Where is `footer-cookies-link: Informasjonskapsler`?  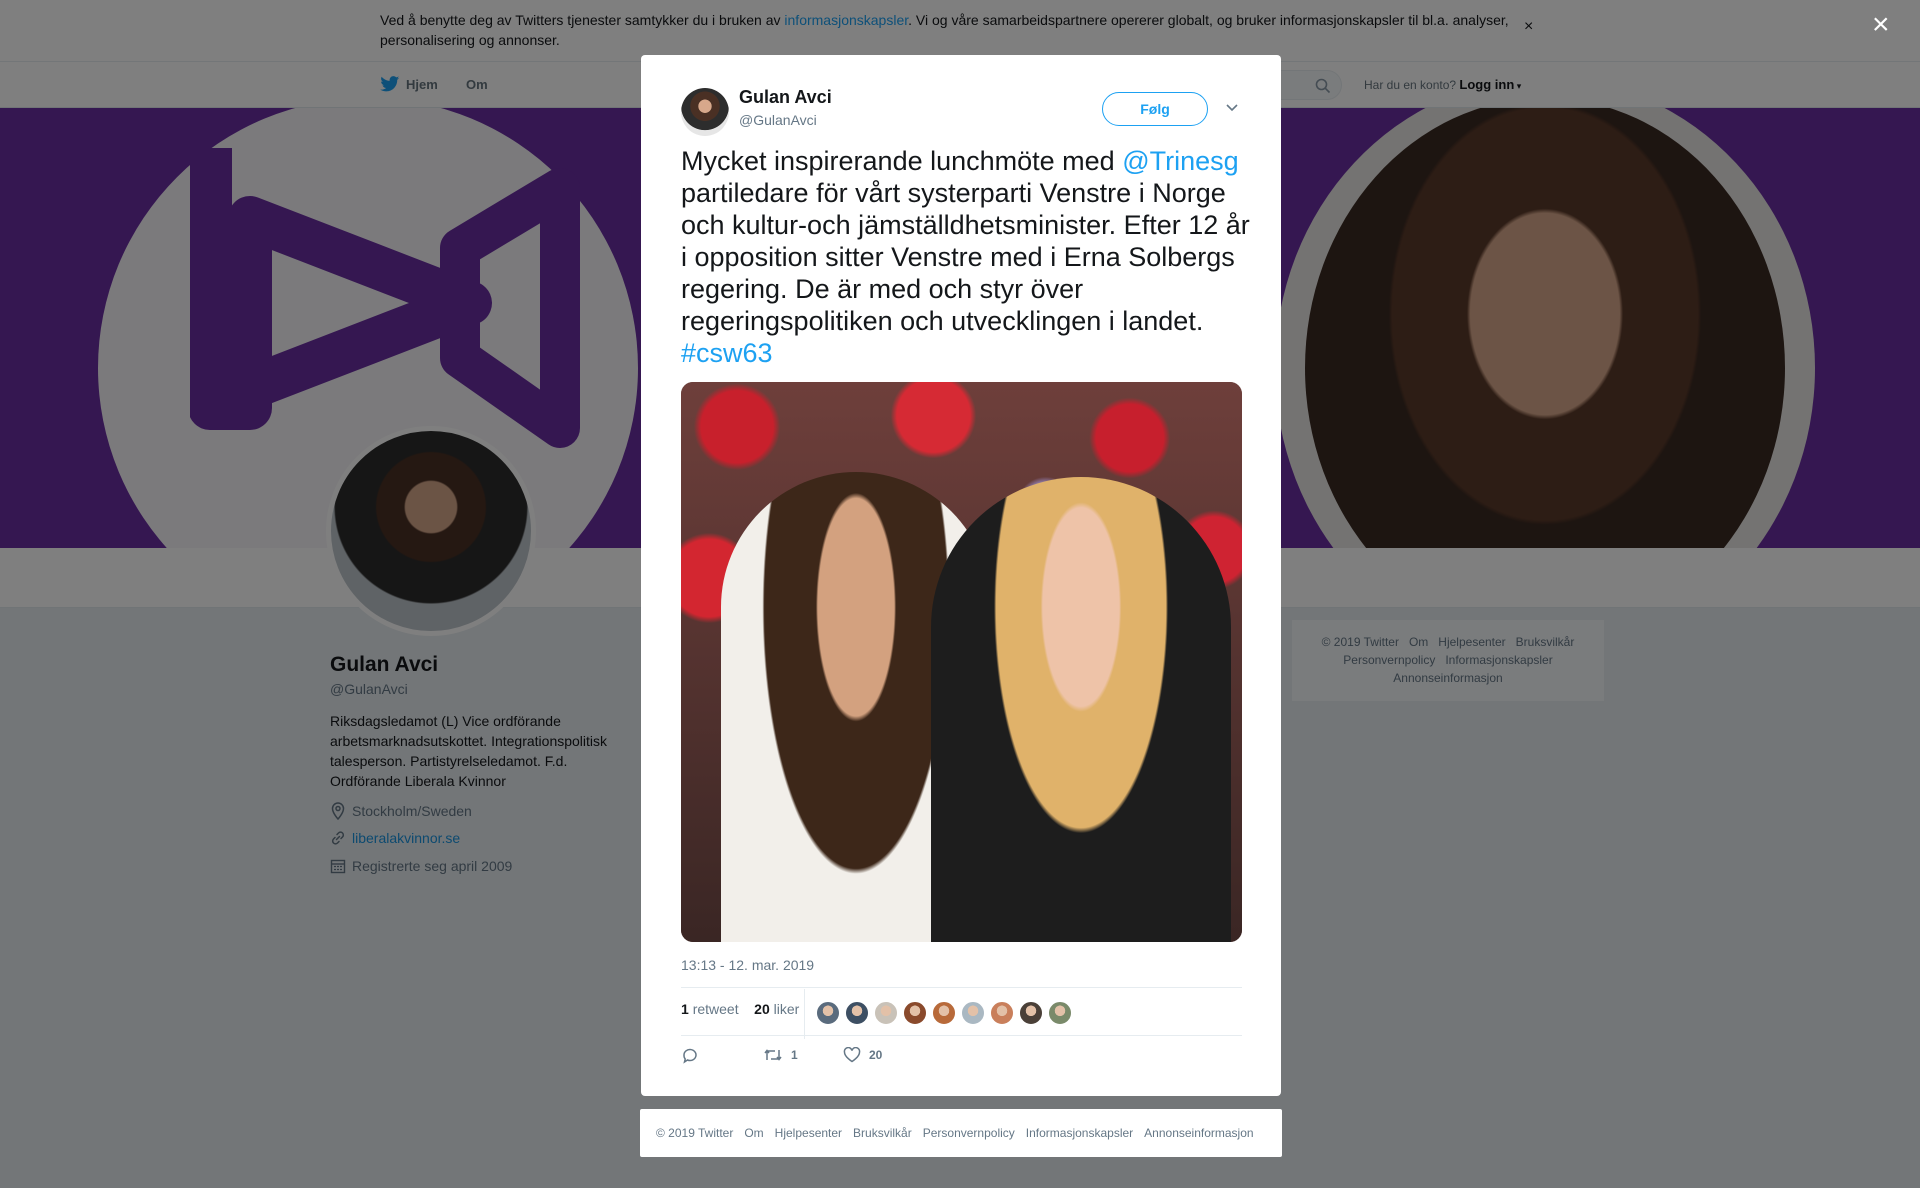
footer-cookies-link: Informasjonskapsler is located at coordinates (1079, 1133).